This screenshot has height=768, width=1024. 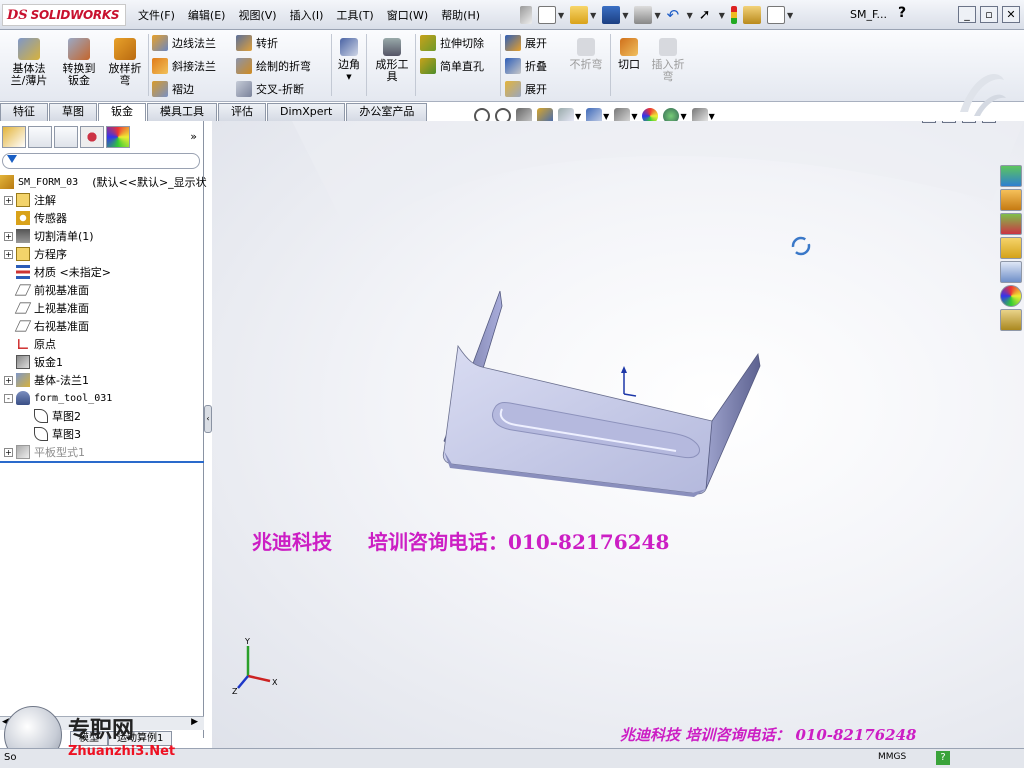 I want to click on origin-icon, so click(x=23, y=344).